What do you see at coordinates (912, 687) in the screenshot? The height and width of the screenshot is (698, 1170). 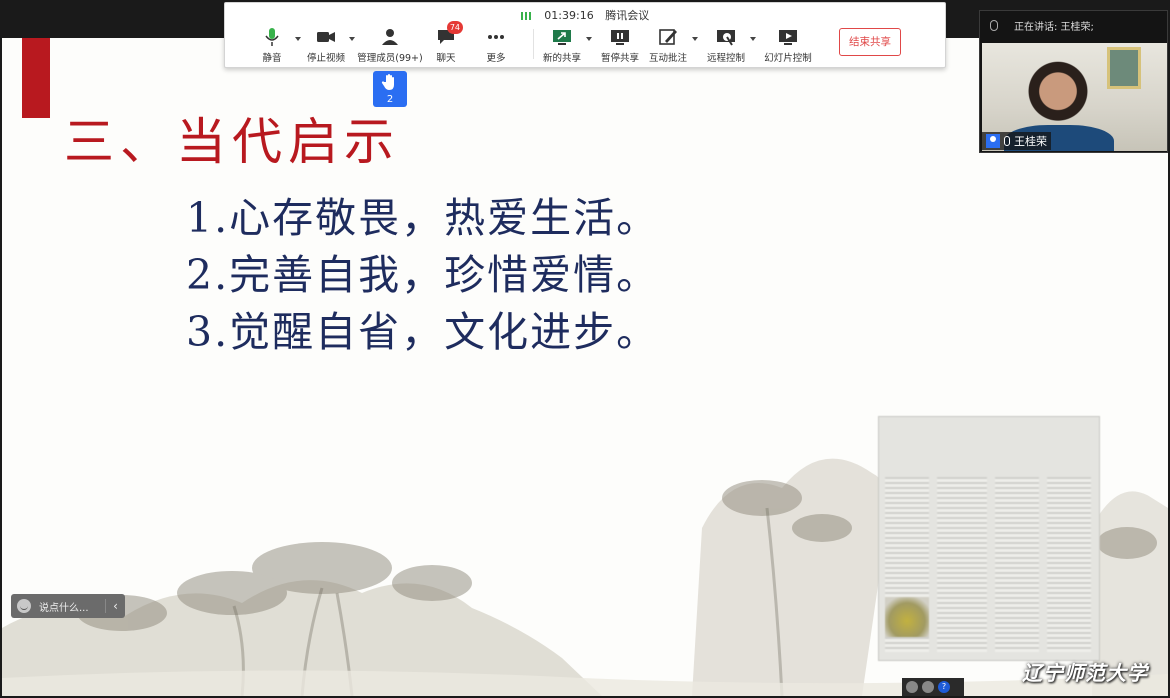 I see `keyboard-icon` at bounding box center [912, 687].